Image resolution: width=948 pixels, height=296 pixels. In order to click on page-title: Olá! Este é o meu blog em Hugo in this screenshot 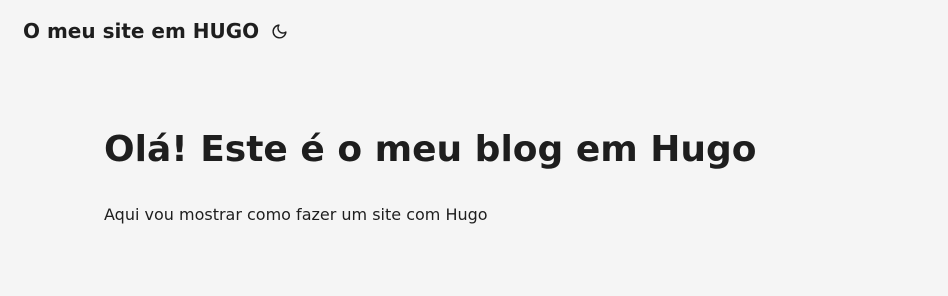, I will do `click(430, 149)`.